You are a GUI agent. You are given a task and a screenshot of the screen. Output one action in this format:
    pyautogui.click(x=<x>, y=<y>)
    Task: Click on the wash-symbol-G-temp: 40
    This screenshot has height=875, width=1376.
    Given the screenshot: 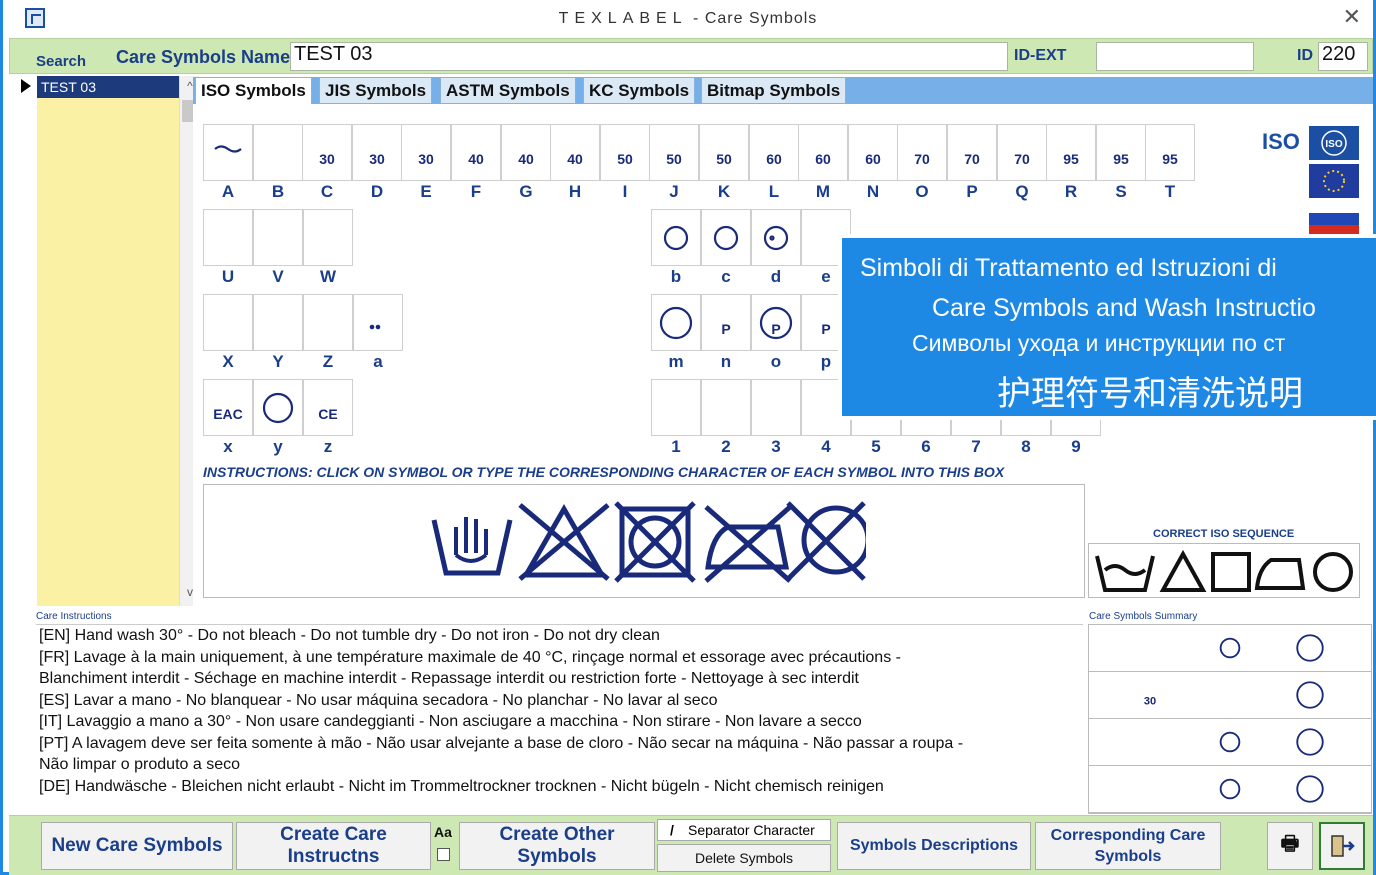 What is the action you would take?
    pyautogui.click(x=526, y=159)
    